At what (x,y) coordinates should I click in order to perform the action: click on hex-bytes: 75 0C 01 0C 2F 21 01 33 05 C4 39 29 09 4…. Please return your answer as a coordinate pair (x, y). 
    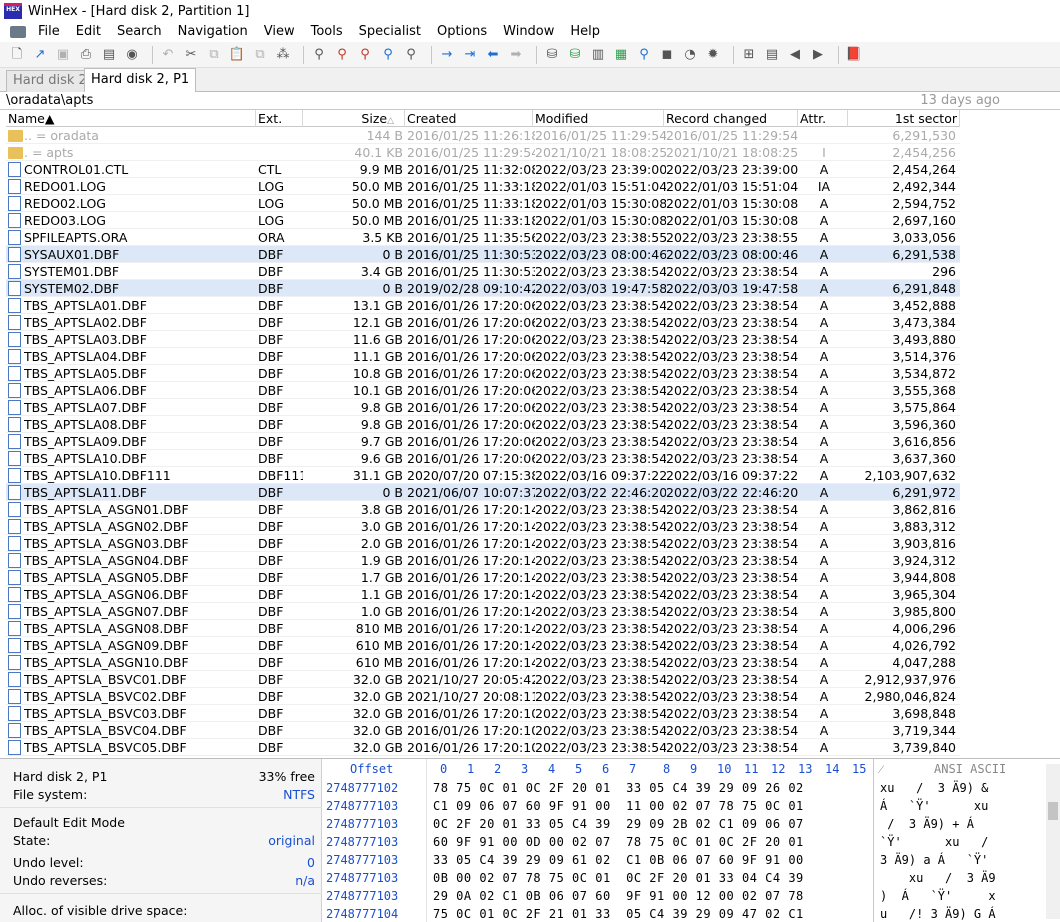
    Looking at the image, I should click on (618, 913).